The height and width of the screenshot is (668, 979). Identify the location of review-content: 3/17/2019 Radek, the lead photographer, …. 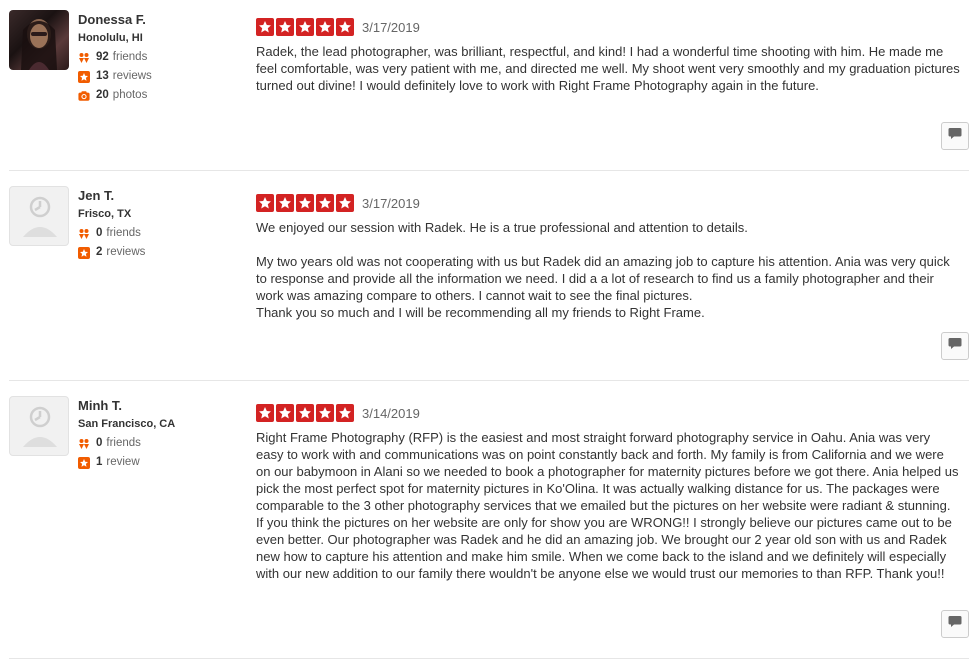
(608, 52).